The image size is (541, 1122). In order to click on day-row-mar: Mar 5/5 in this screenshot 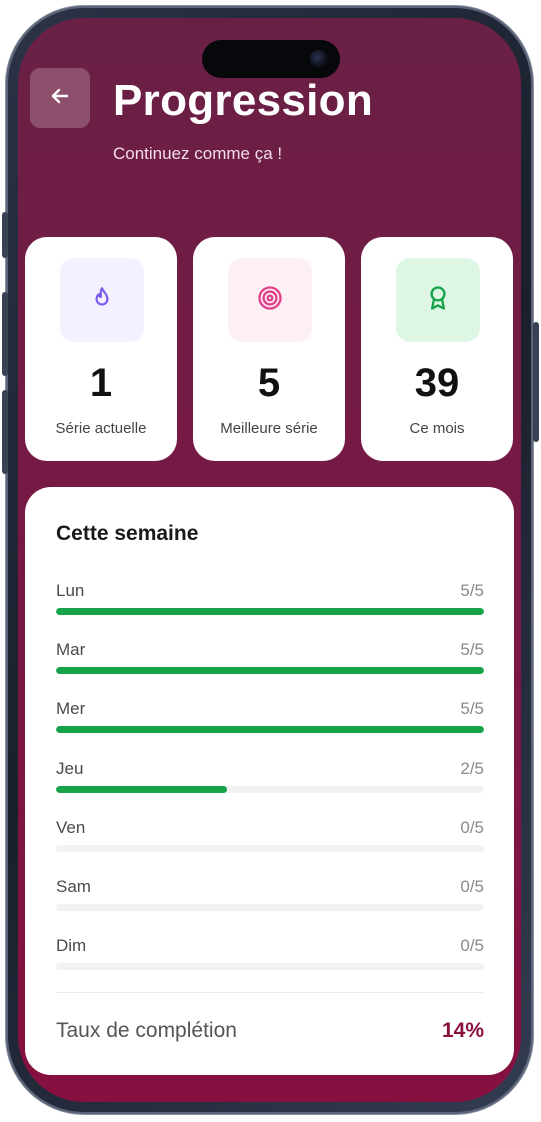, I will do `click(270, 660)`.